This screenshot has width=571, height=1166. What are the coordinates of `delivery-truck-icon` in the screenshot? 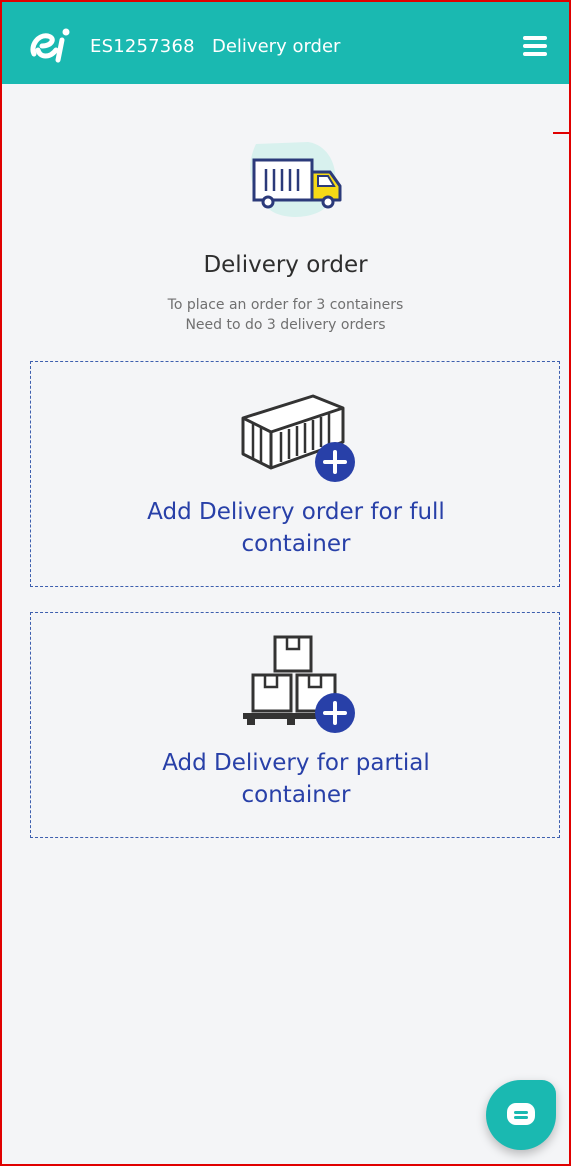 It's located at (296, 179).